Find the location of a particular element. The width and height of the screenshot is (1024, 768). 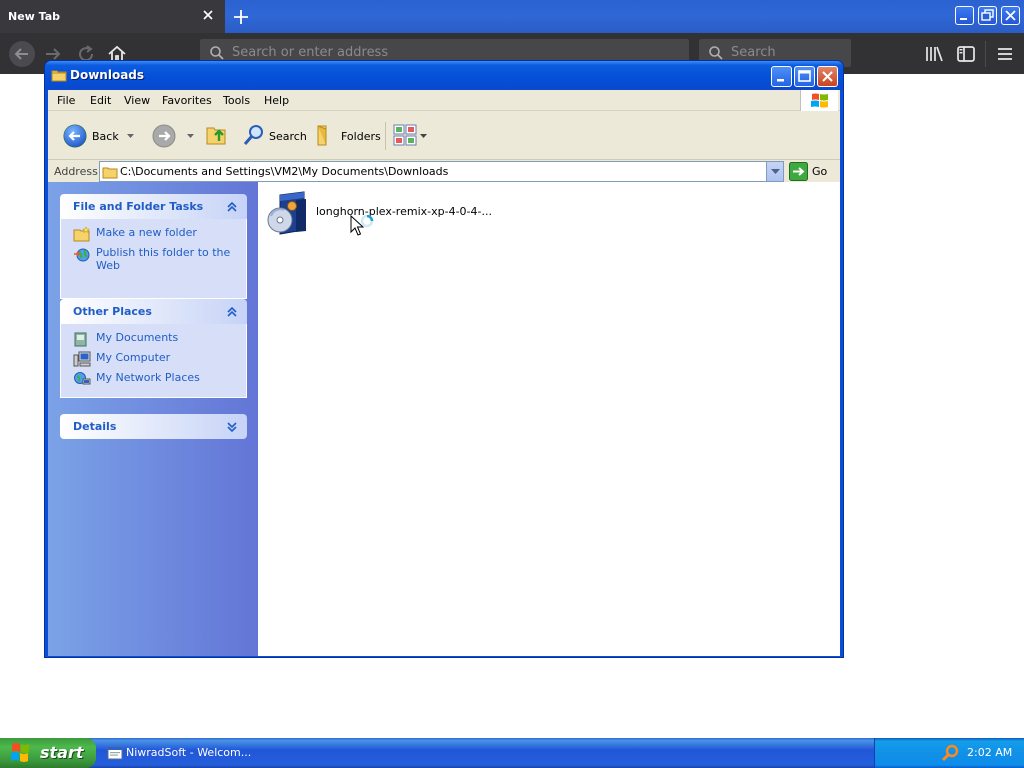

publish-folder-link: Publish this folder to the Web is located at coordinates (153, 259).